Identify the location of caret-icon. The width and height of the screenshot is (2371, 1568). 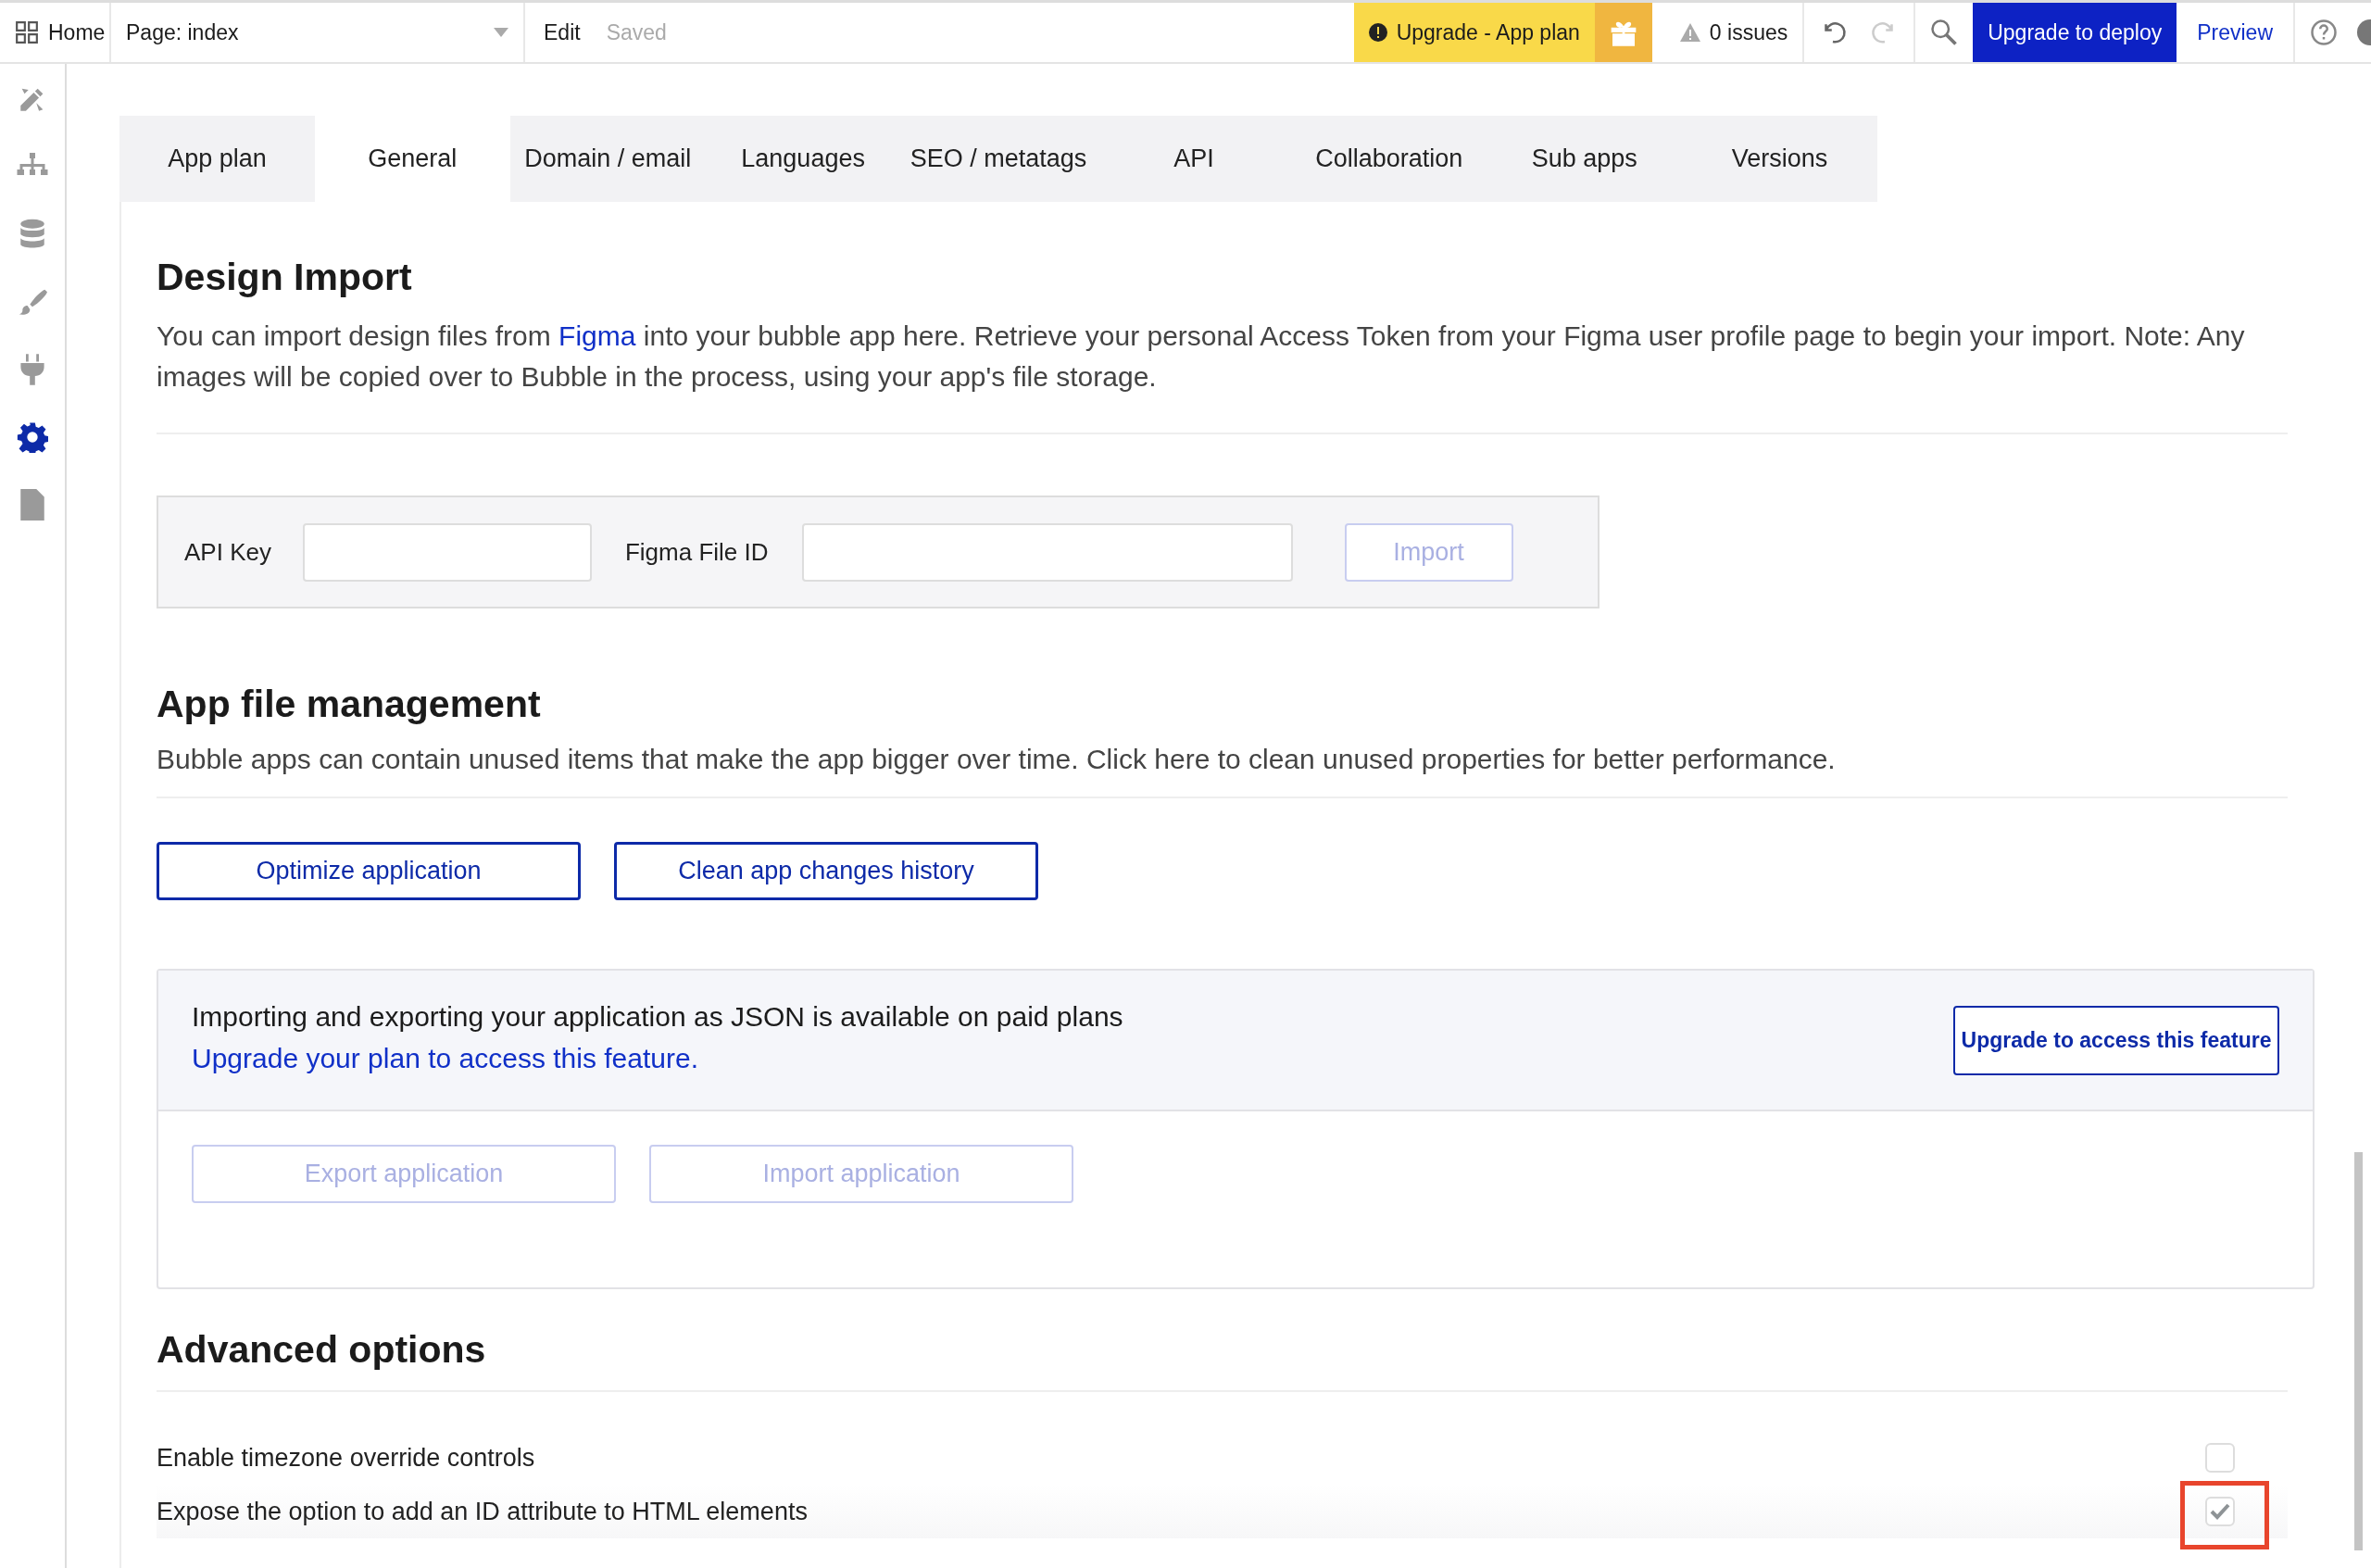
(501, 33).